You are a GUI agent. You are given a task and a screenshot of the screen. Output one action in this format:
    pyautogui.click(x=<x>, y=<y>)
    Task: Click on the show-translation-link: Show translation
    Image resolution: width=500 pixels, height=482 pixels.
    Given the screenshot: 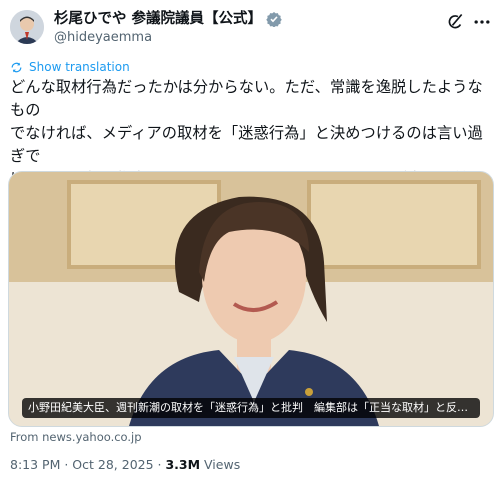 What is the action you would take?
    pyautogui.click(x=70, y=67)
    